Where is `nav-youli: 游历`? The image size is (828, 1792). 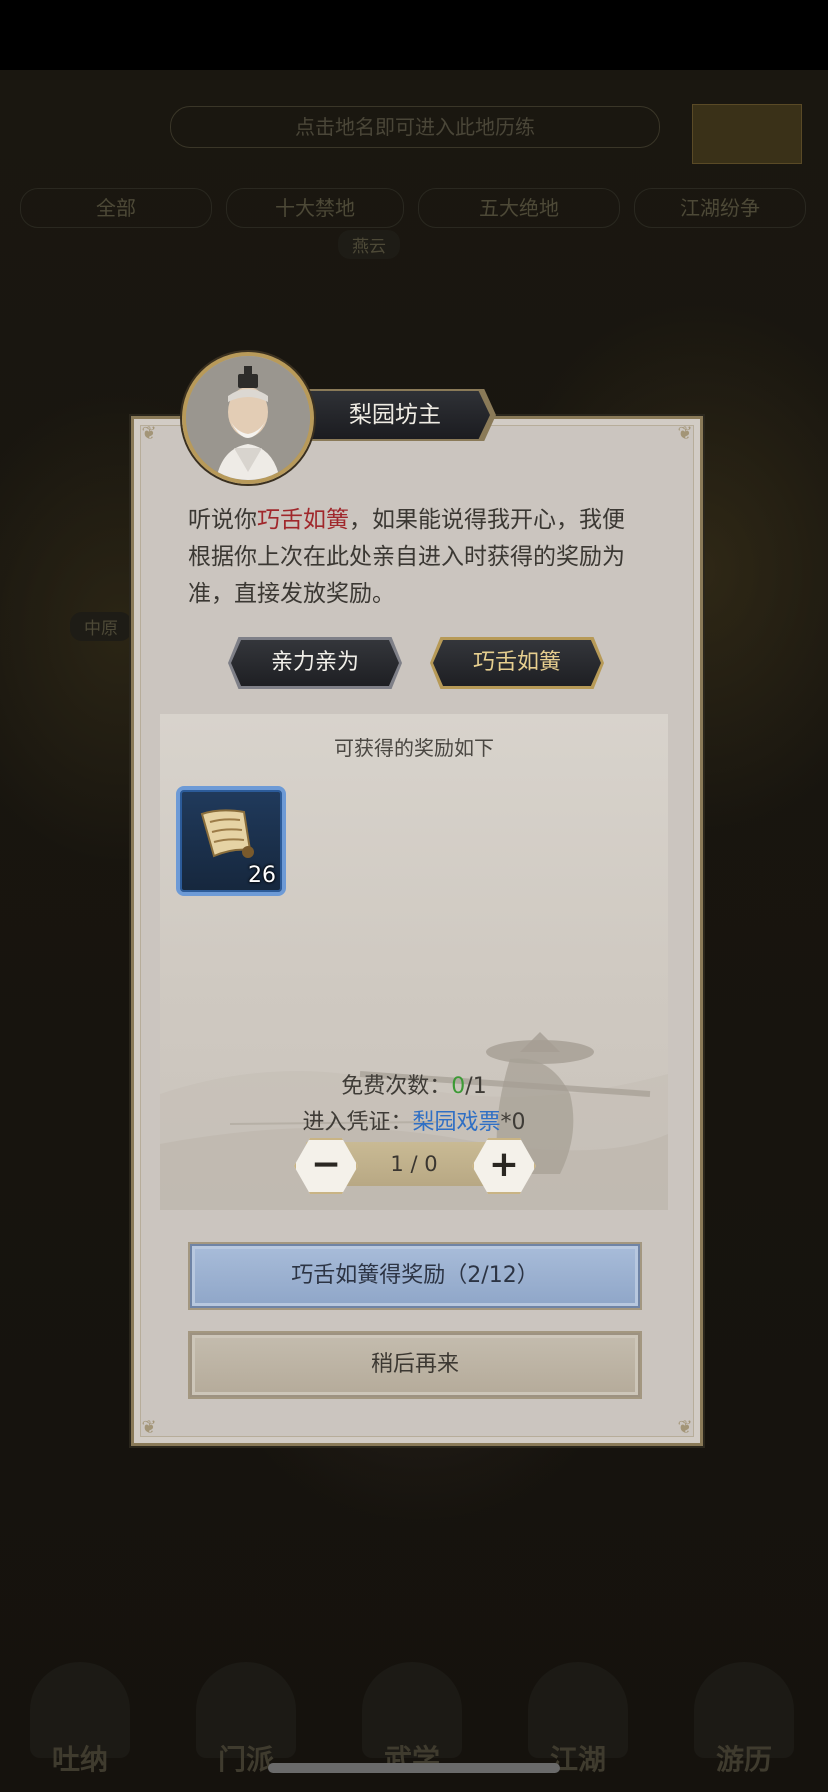 nav-youli: 游历 is located at coordinates (744, 1722).